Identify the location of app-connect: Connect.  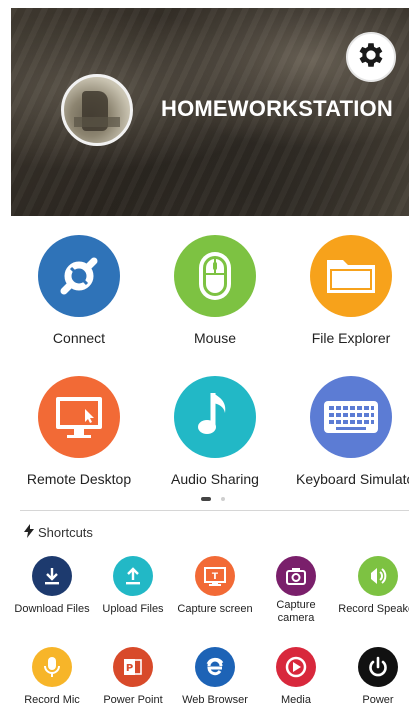
(79, 290).